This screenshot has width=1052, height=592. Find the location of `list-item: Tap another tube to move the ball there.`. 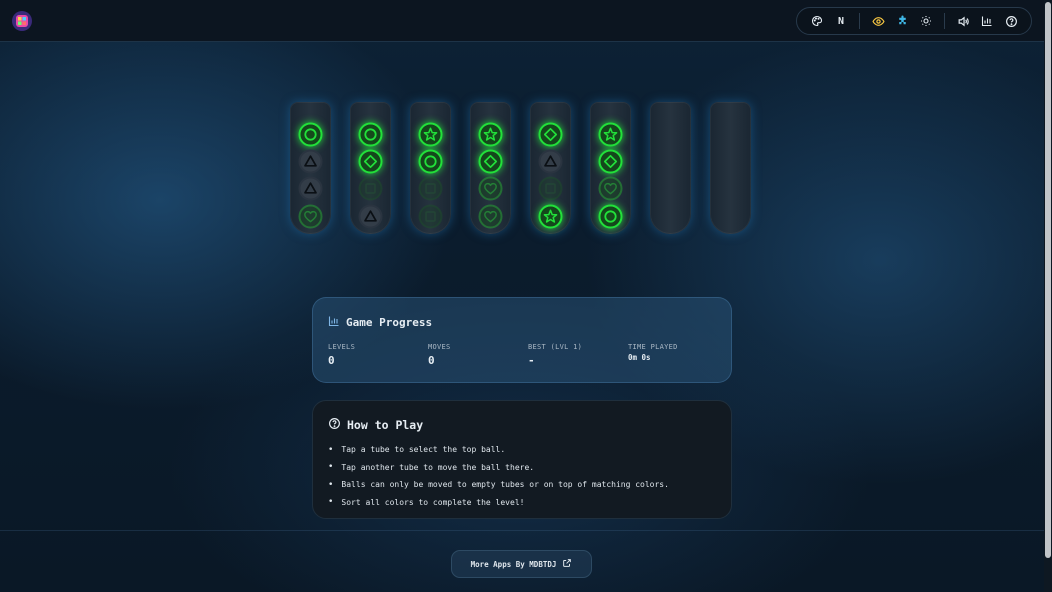

list-item: Tap another tube to move the ball there. is located at coordinates (498, 468).